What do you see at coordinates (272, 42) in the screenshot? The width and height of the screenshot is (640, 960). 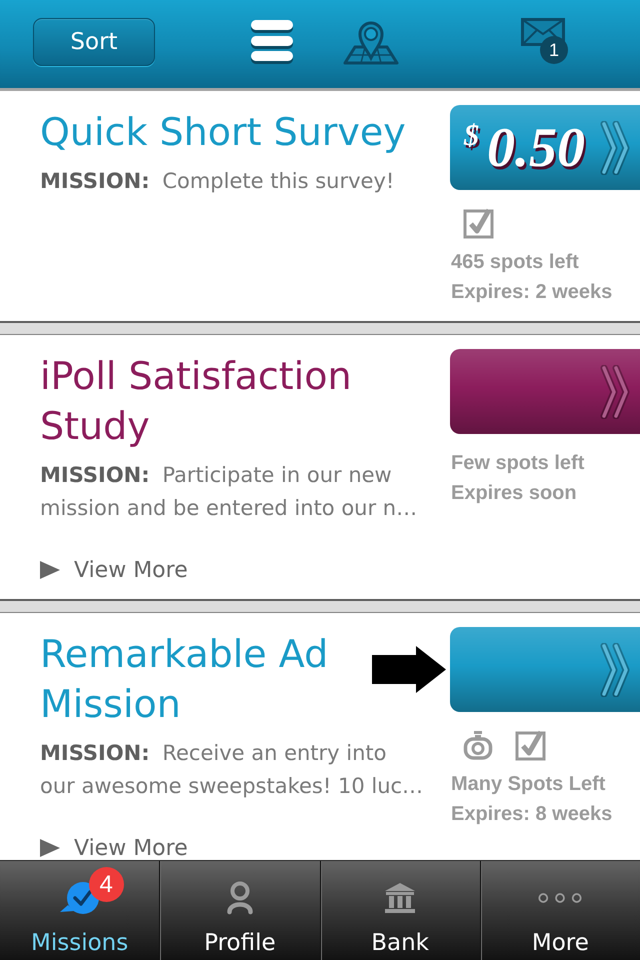 I see `menu-icon` at bounding box center [272, 42].